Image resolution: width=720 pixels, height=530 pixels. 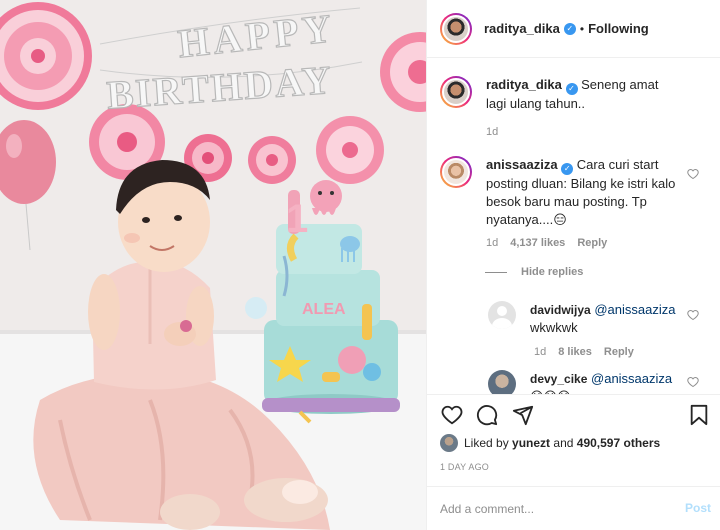 I want to click on hide-replies-button: Hide replies, so click(x=534, y=272).